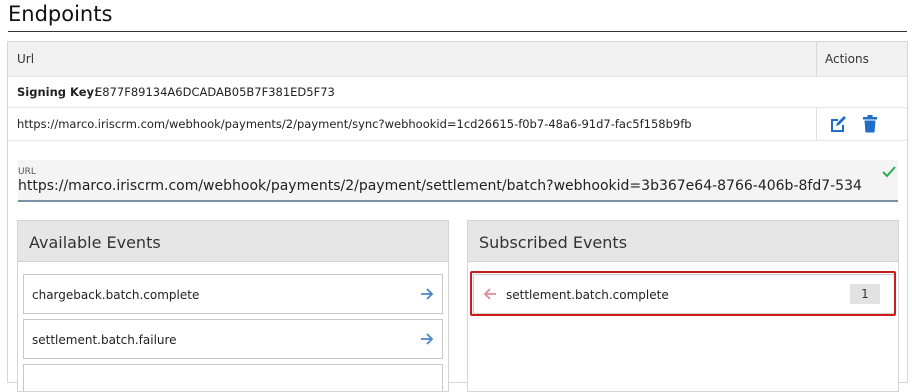 This screenshot has width=912, height=392. What do you see at coordinates (60, 14) in the screenshot?
I see `page-title: Endpoints` at bounding box center [60, 14].